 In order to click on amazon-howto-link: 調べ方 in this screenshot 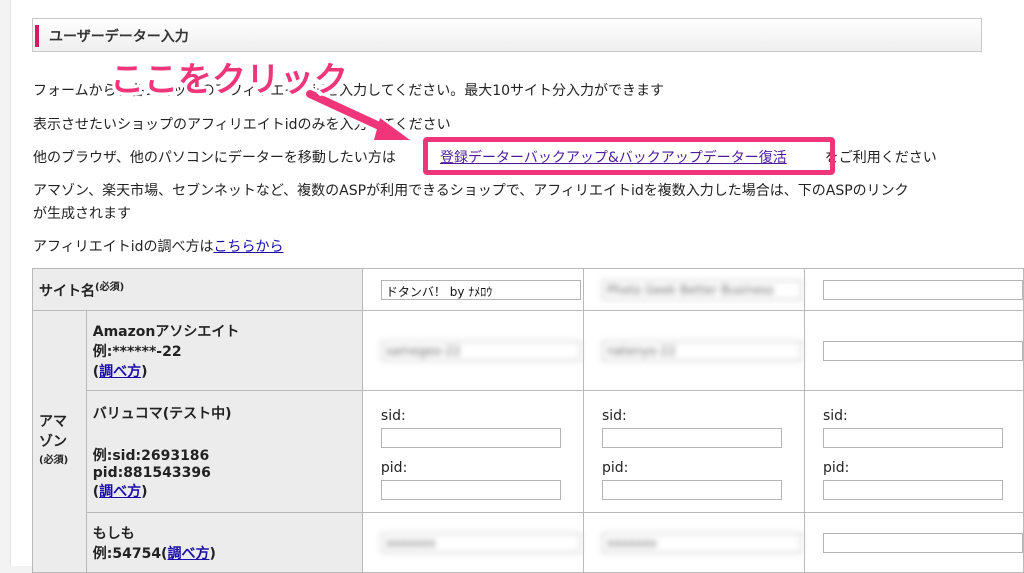, I will do `click(120, 372)`.